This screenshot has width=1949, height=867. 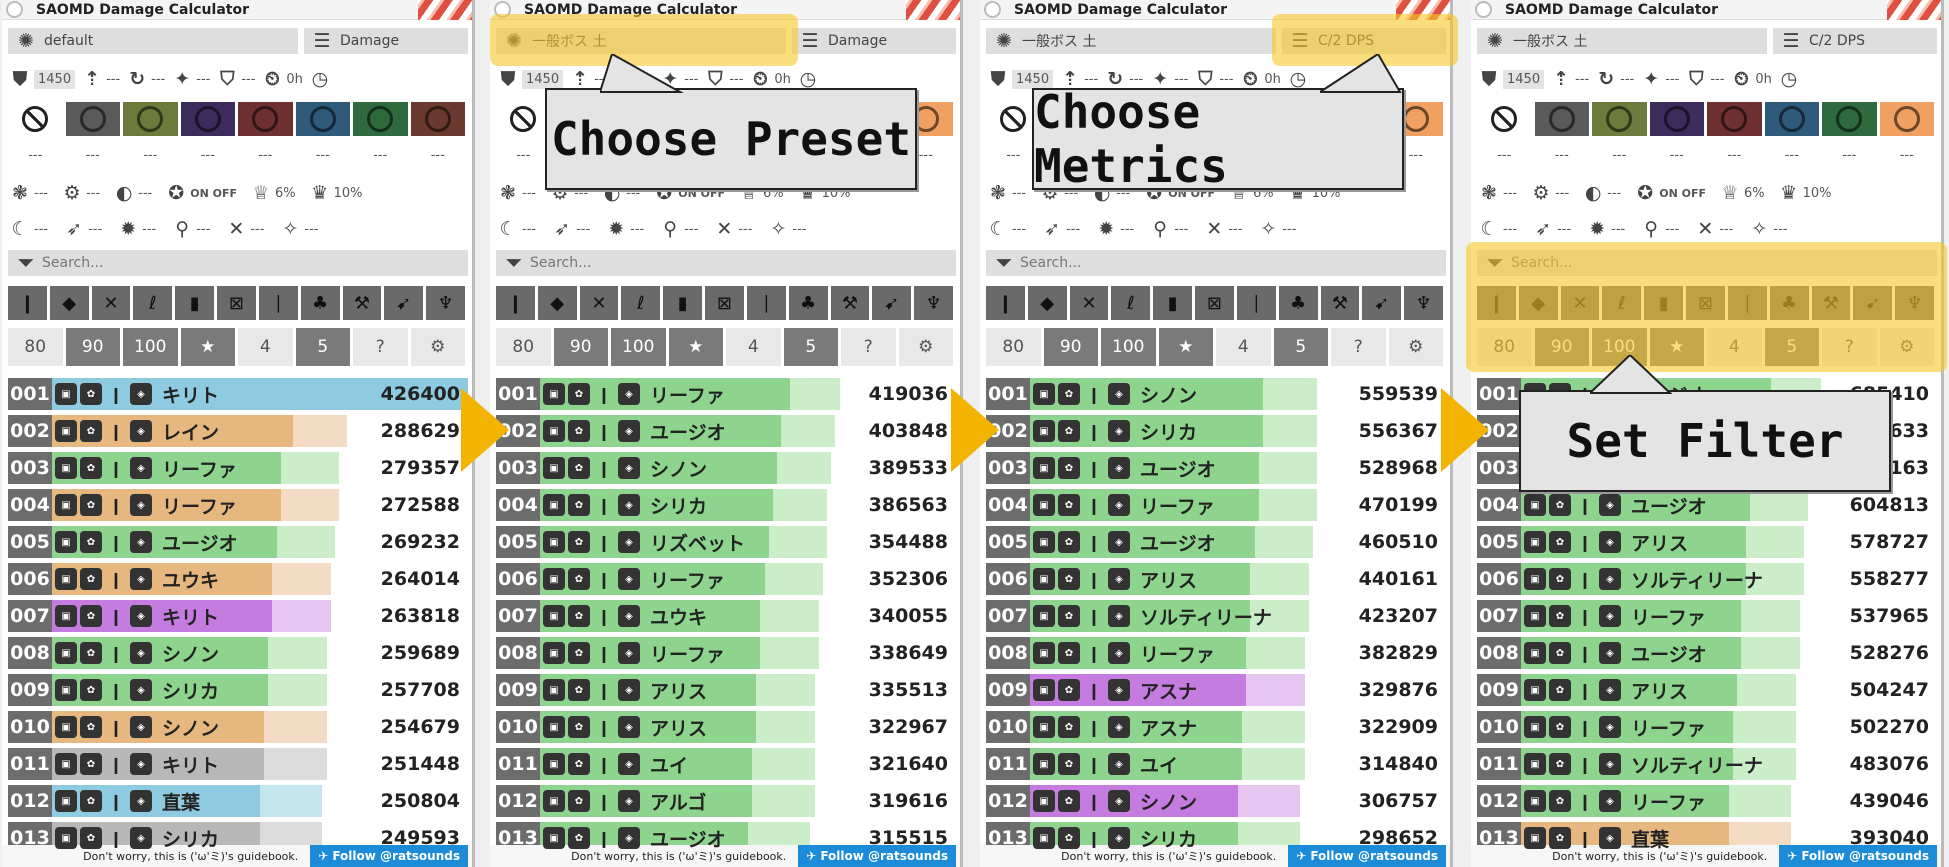 What do you see at coordinates (348, 193) in the screenshot?
I see `bonus-pct-2: 10%` at bounding box center [348, 193].